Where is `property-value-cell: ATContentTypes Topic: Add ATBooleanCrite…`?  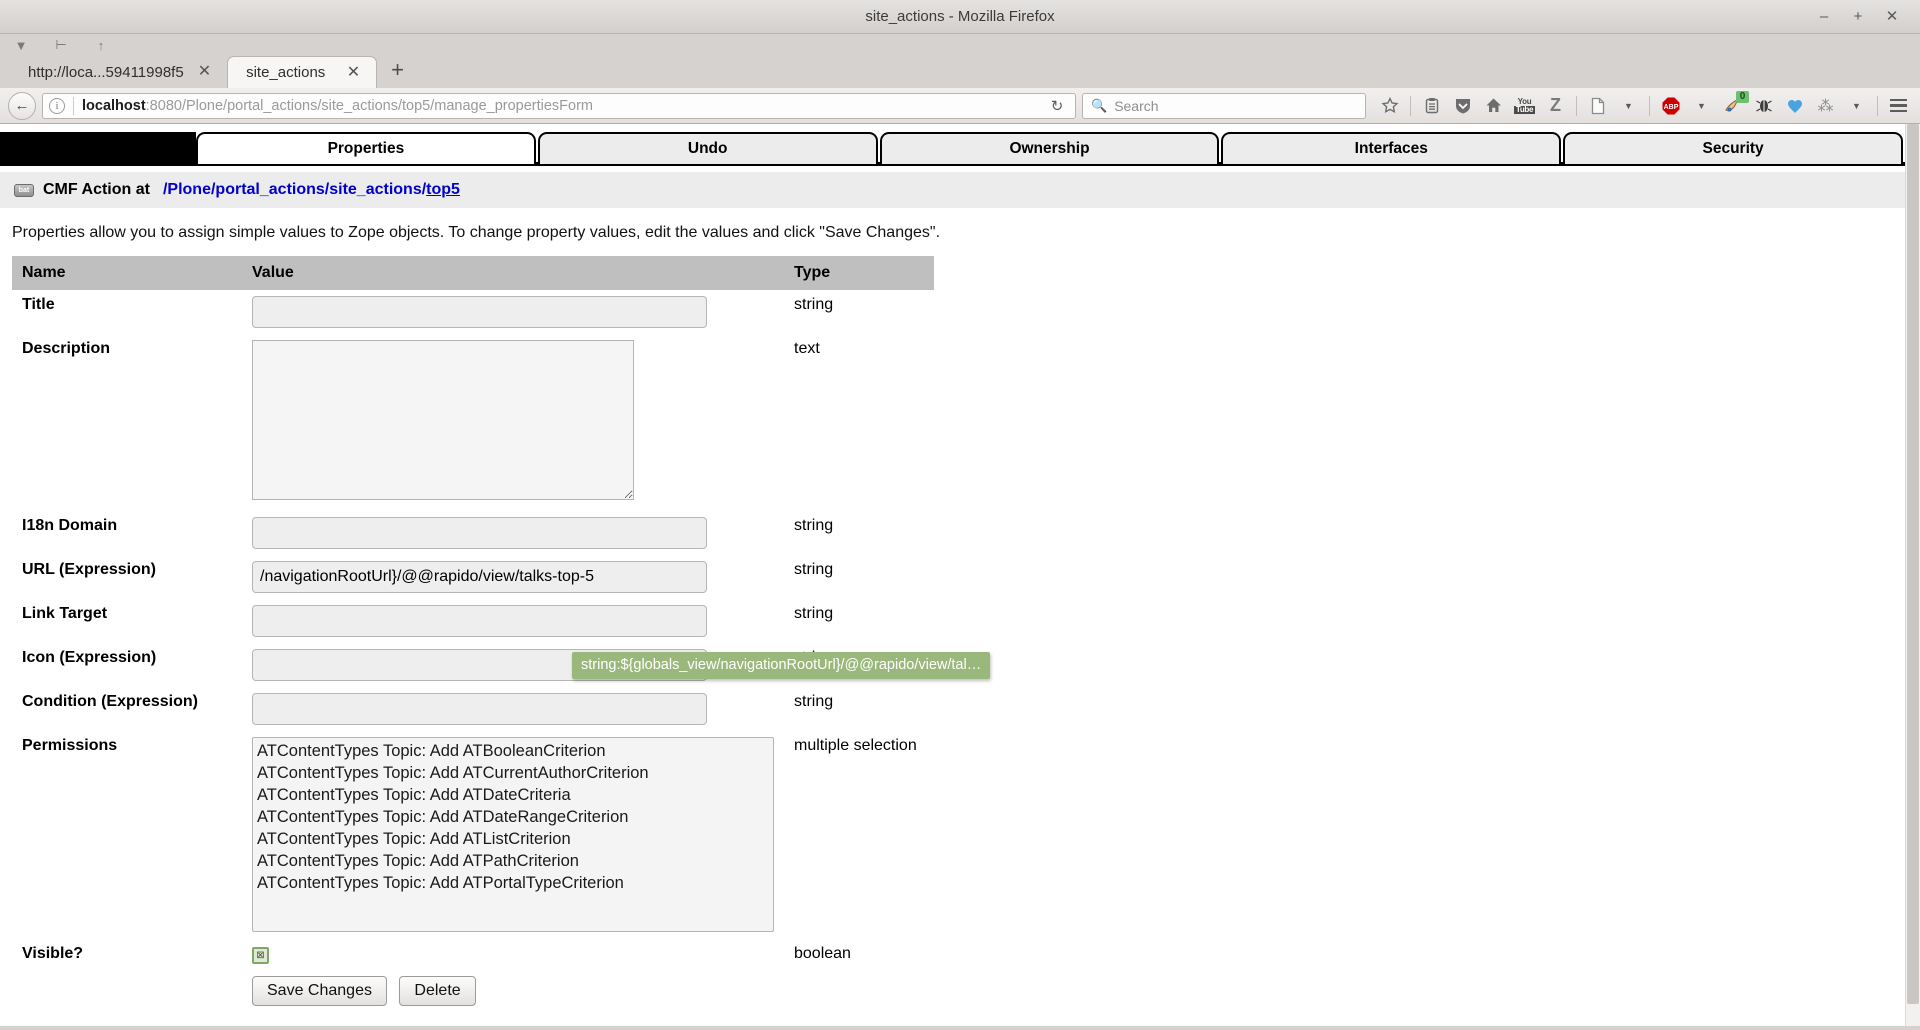
property-value-cell: ATContentTypes Topic: Add ATBooleanCrite… is located at coordinates (513, 835).